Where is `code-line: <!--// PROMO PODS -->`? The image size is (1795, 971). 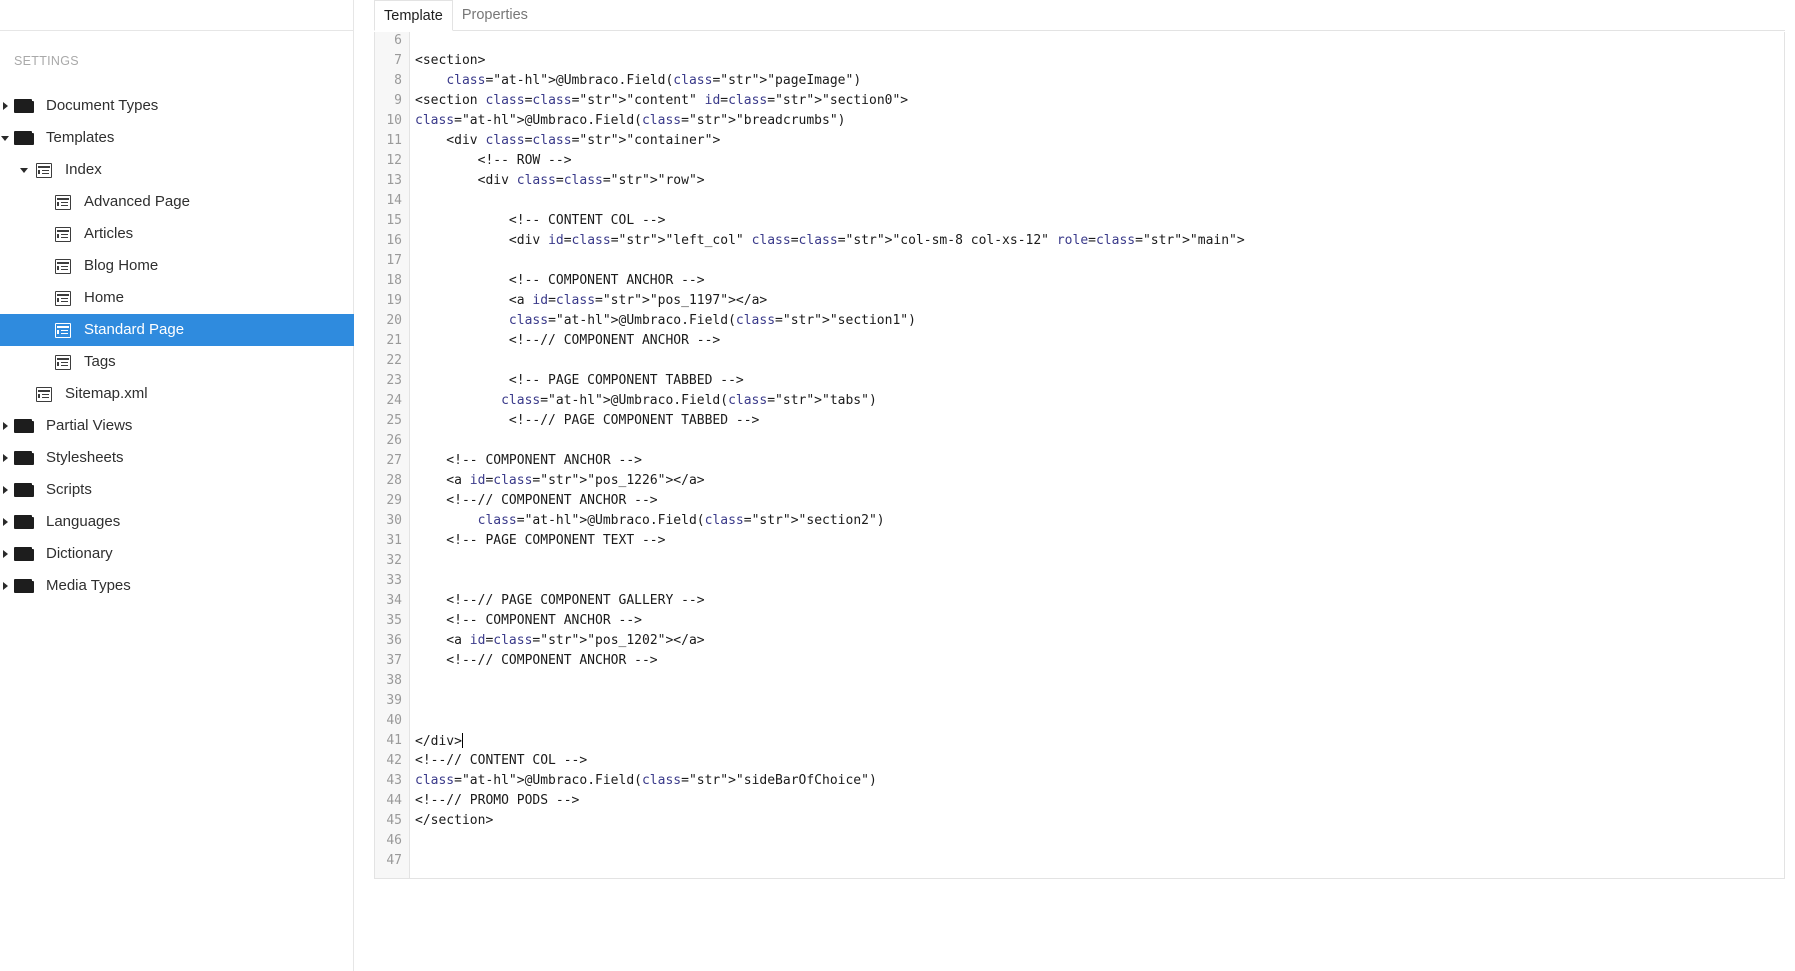 code-line: <!--// PROMO PODS --> is located at coordinates (497, 800).